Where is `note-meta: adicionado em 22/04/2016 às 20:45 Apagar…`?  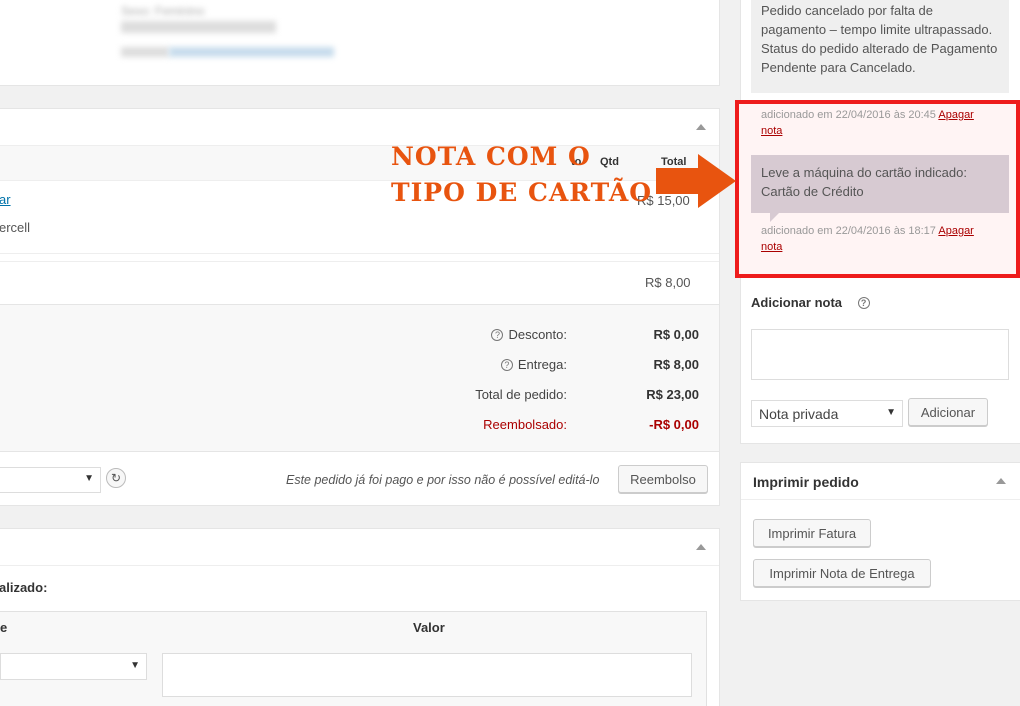 note-meta: adicionado em 22/04/2016 às 20:45 Apagar… is located at coordinates (867, 123).